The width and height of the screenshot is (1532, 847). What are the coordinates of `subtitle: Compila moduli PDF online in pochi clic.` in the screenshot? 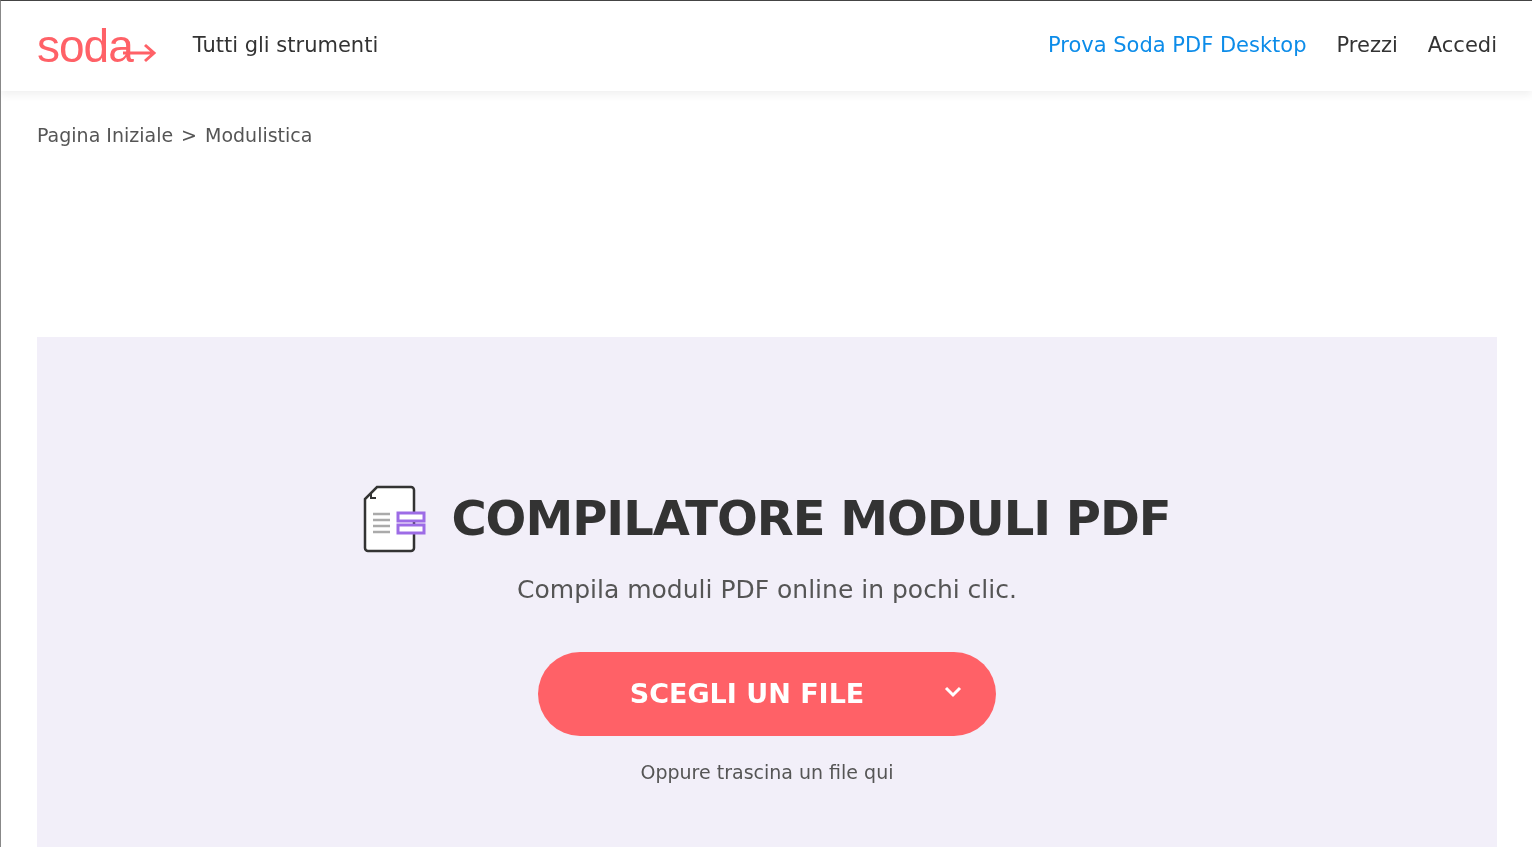 It's located at (767, 589).